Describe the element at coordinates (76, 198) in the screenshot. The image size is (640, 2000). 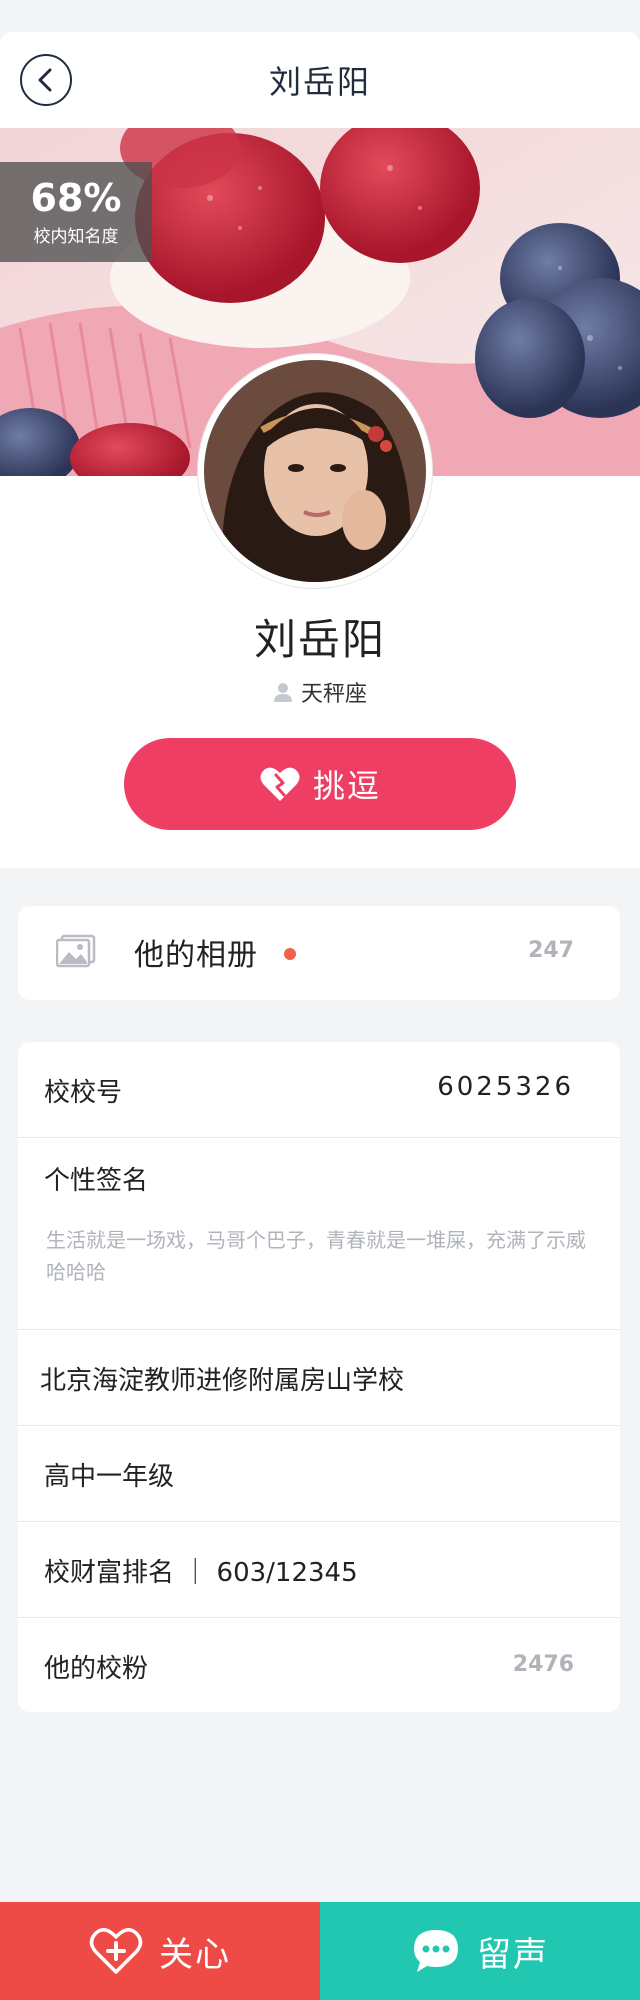
I see `popularity-value: 68%` at that location.